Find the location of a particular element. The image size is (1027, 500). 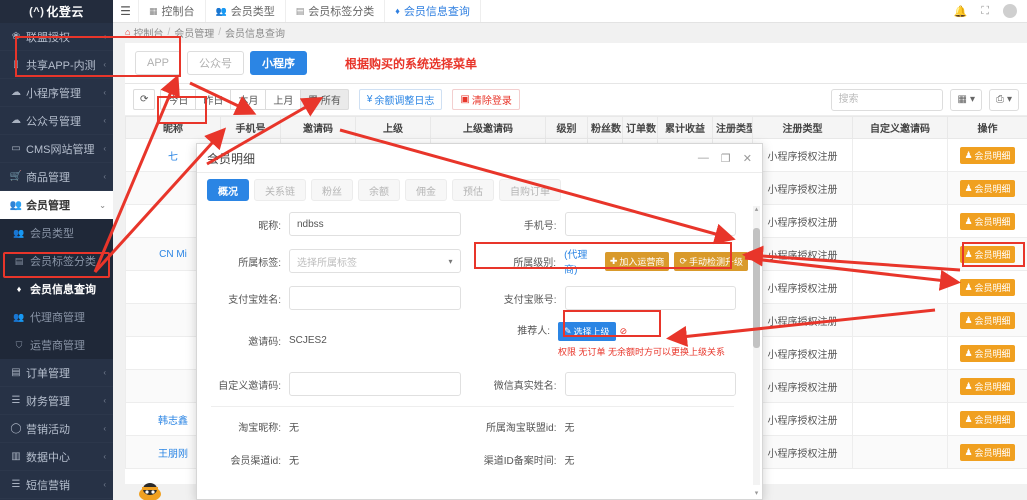

modal-tab-balance: 余额 is located at coordinates (379, 190).